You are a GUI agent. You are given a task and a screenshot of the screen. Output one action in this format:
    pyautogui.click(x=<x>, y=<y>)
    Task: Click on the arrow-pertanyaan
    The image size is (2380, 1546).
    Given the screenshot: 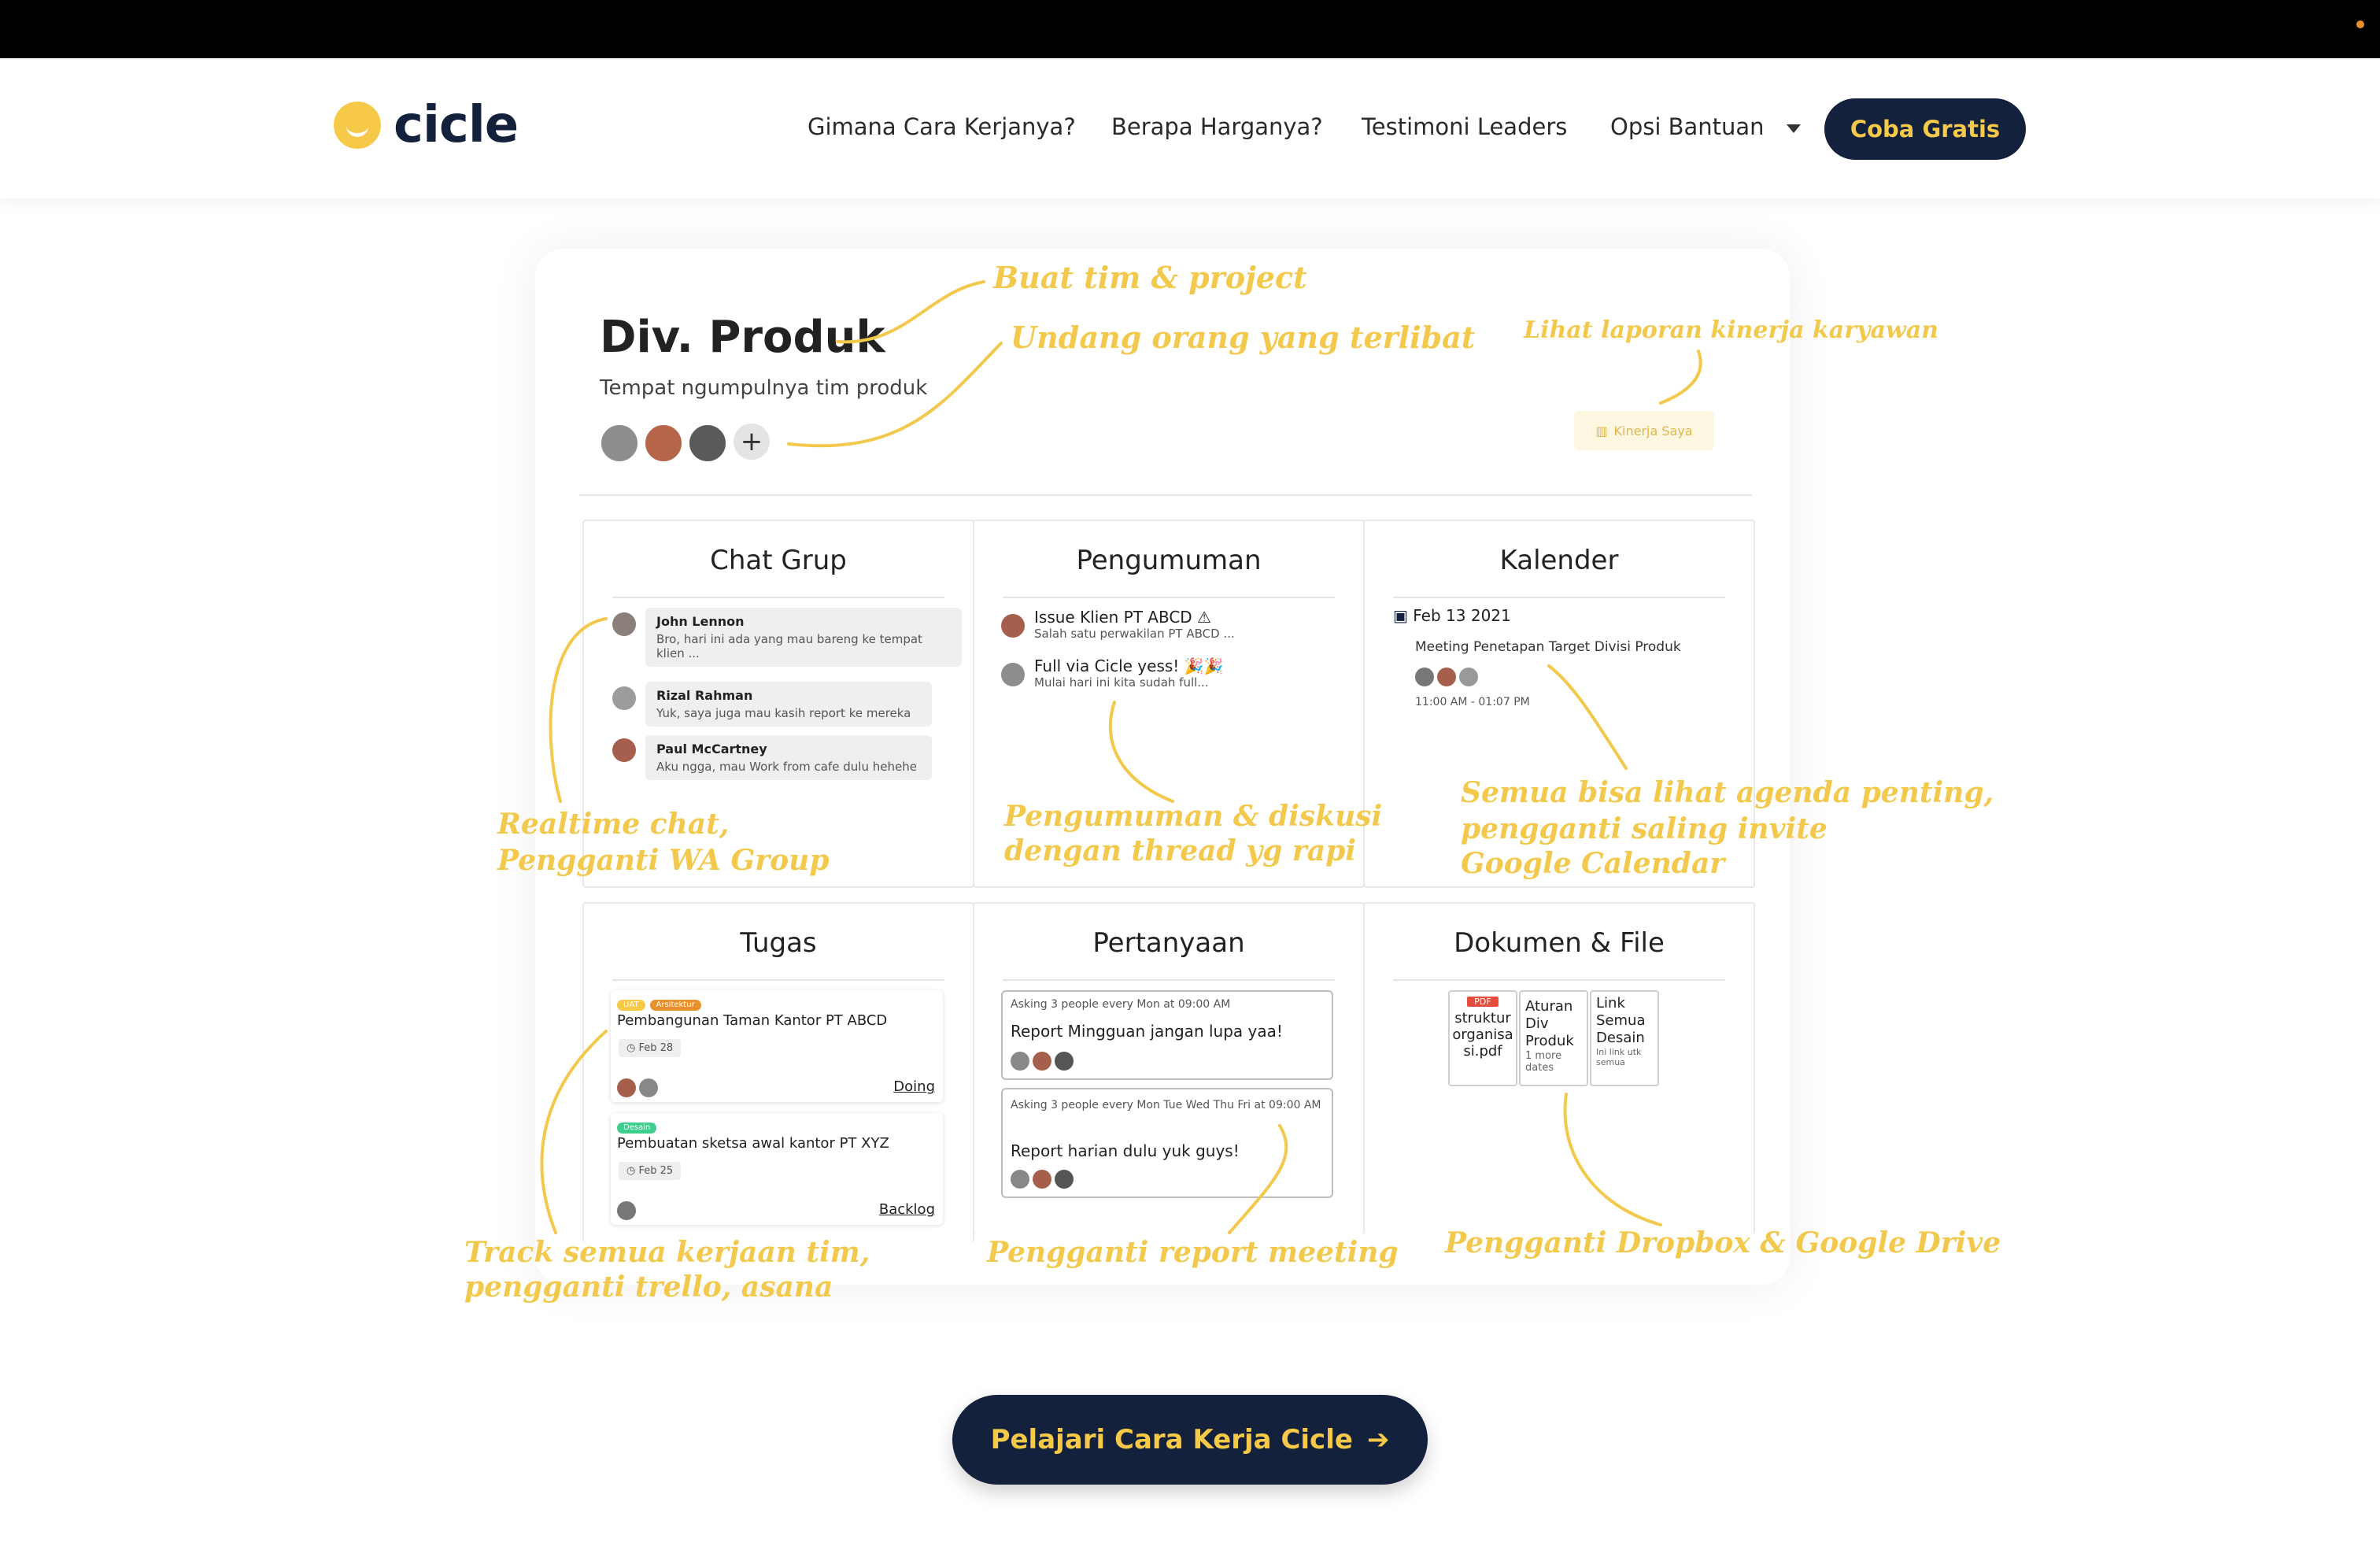 What is the action you would take?
    pyautogui.click(x=1258, y=1179)
    